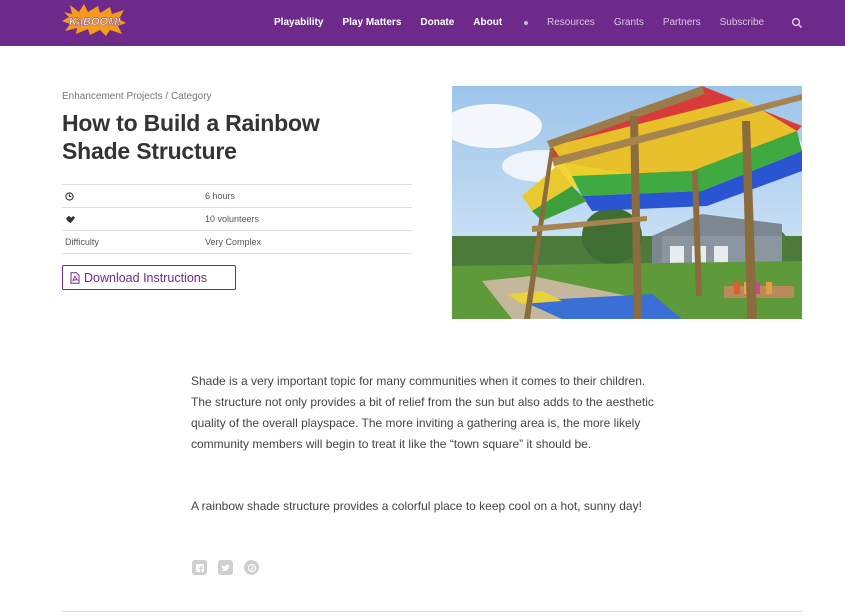  I want to click on primary-nav: Playability Play Matters Donate About, so click(397, 22).